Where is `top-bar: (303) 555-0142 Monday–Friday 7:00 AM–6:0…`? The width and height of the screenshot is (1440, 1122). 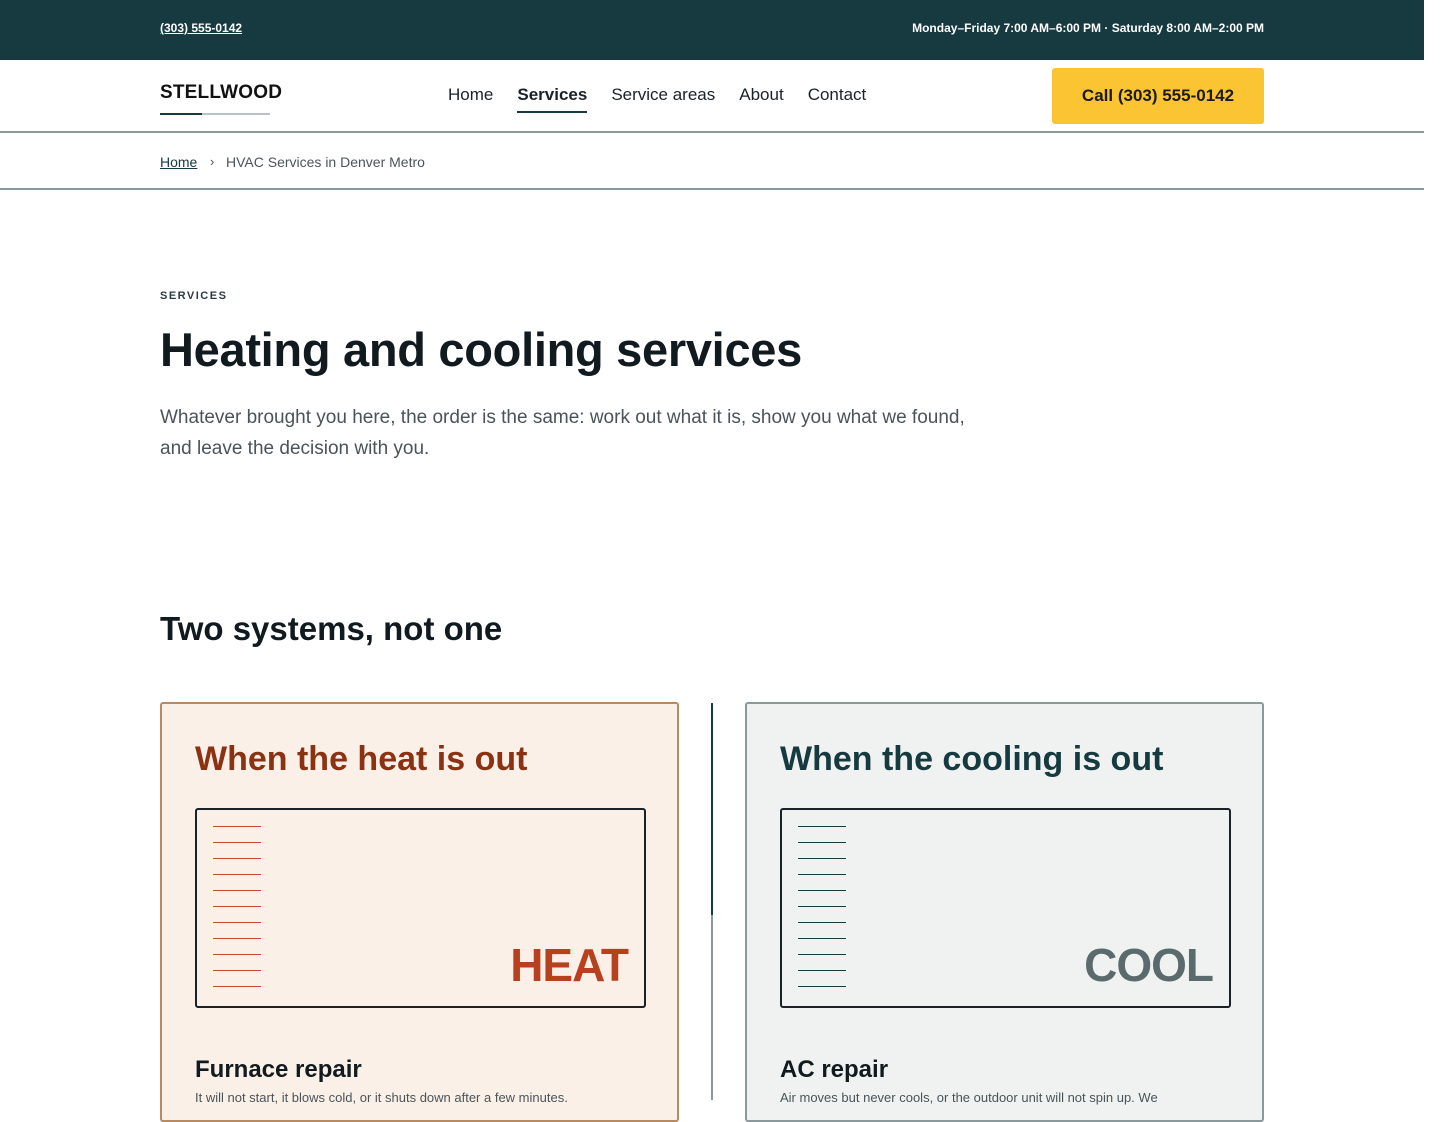
top-bar: (303) 555-0142 Monday–Friday 7:00 AM–6:0… is located at coordinates (712, 30).